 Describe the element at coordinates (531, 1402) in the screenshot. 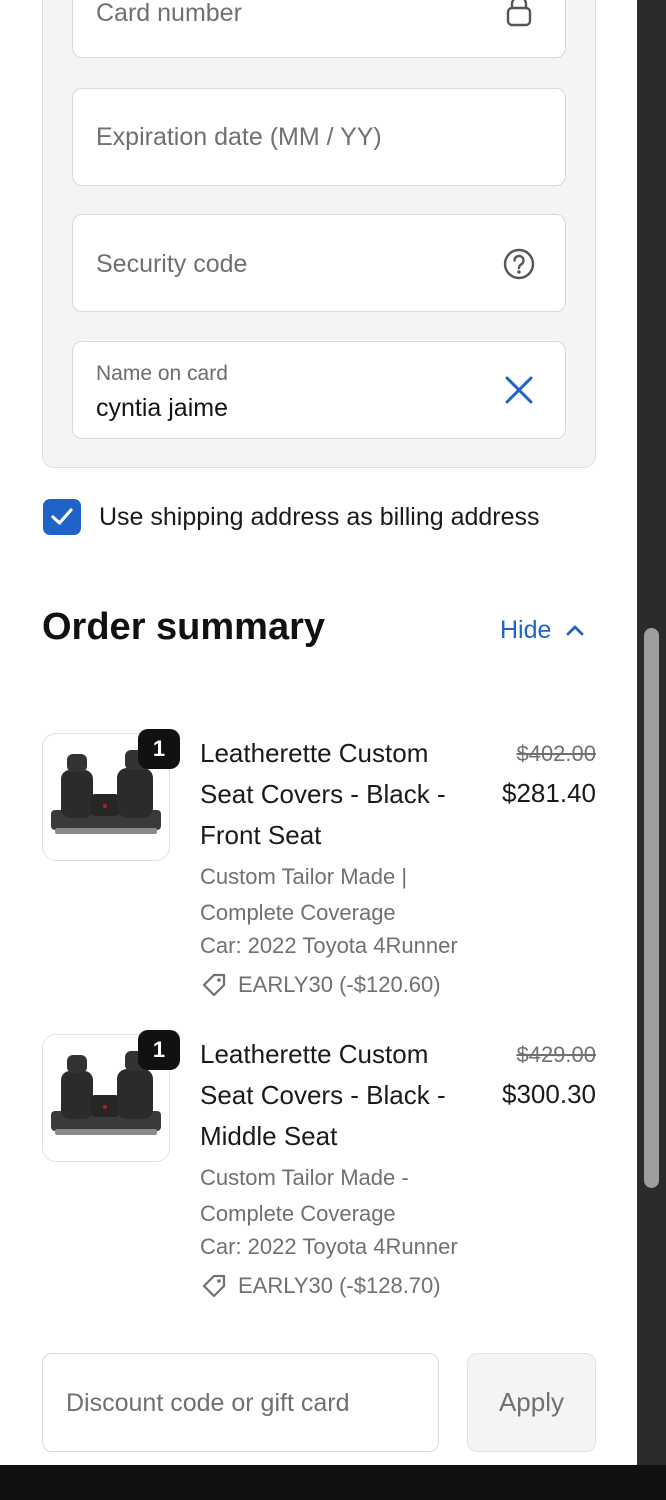

I see `apply-discount-button: Apply` at that location.